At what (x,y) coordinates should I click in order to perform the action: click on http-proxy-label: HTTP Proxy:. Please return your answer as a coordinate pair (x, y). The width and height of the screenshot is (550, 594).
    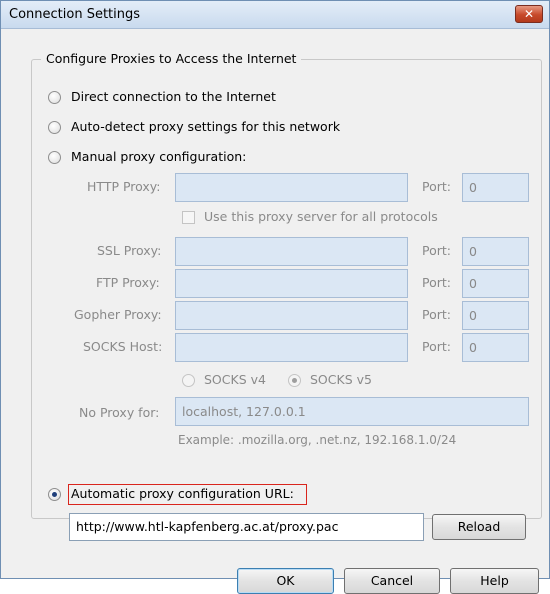
    Looking at the image, I should click on (124, 186).